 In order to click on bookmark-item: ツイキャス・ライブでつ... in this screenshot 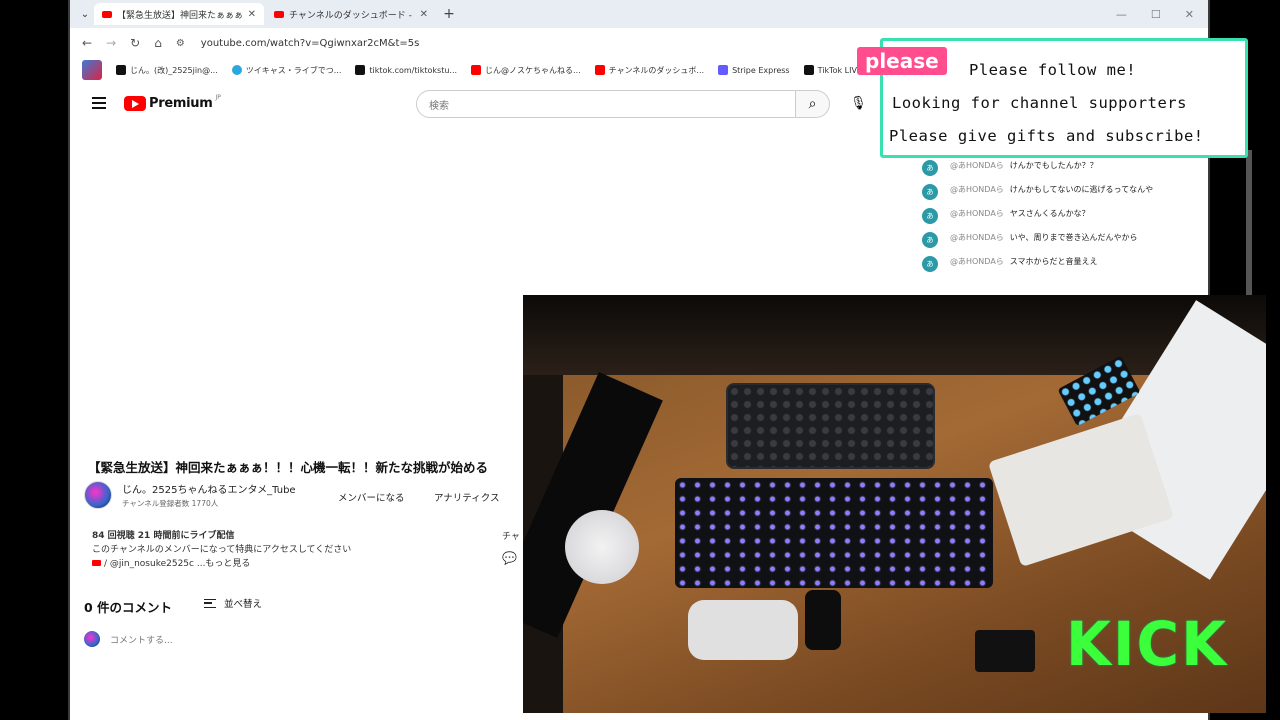, I will do `click(286, 70)`.